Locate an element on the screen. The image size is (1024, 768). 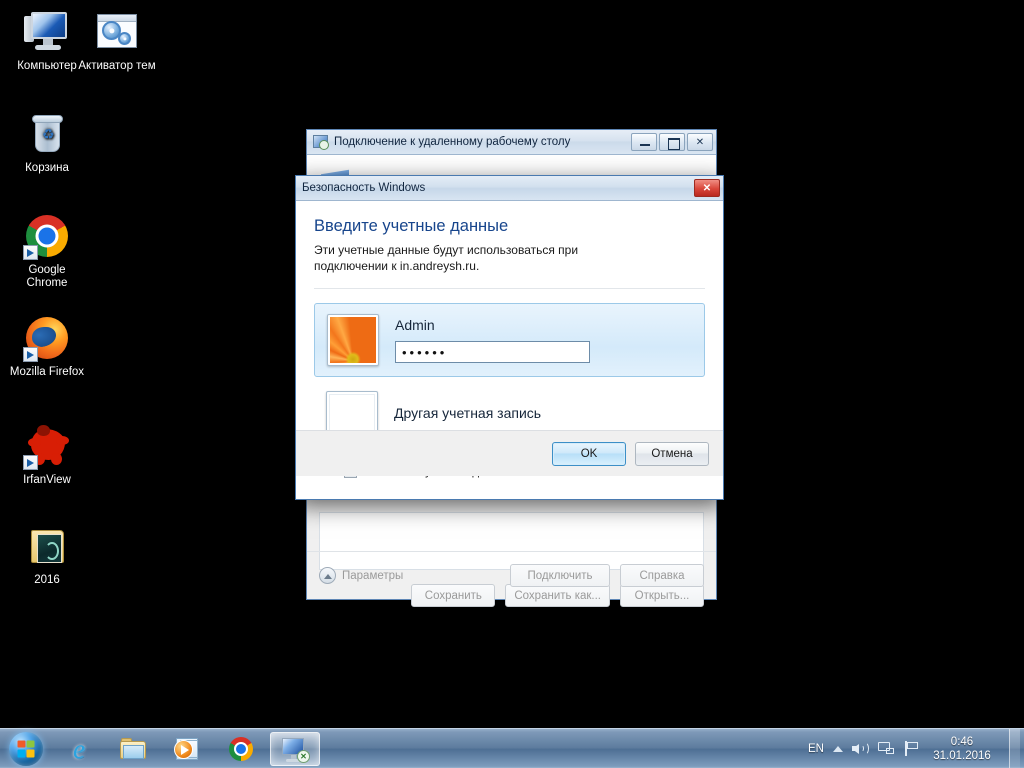
desktop-icon-label: Mozilla Firefox is located at coordinates (47, 372).